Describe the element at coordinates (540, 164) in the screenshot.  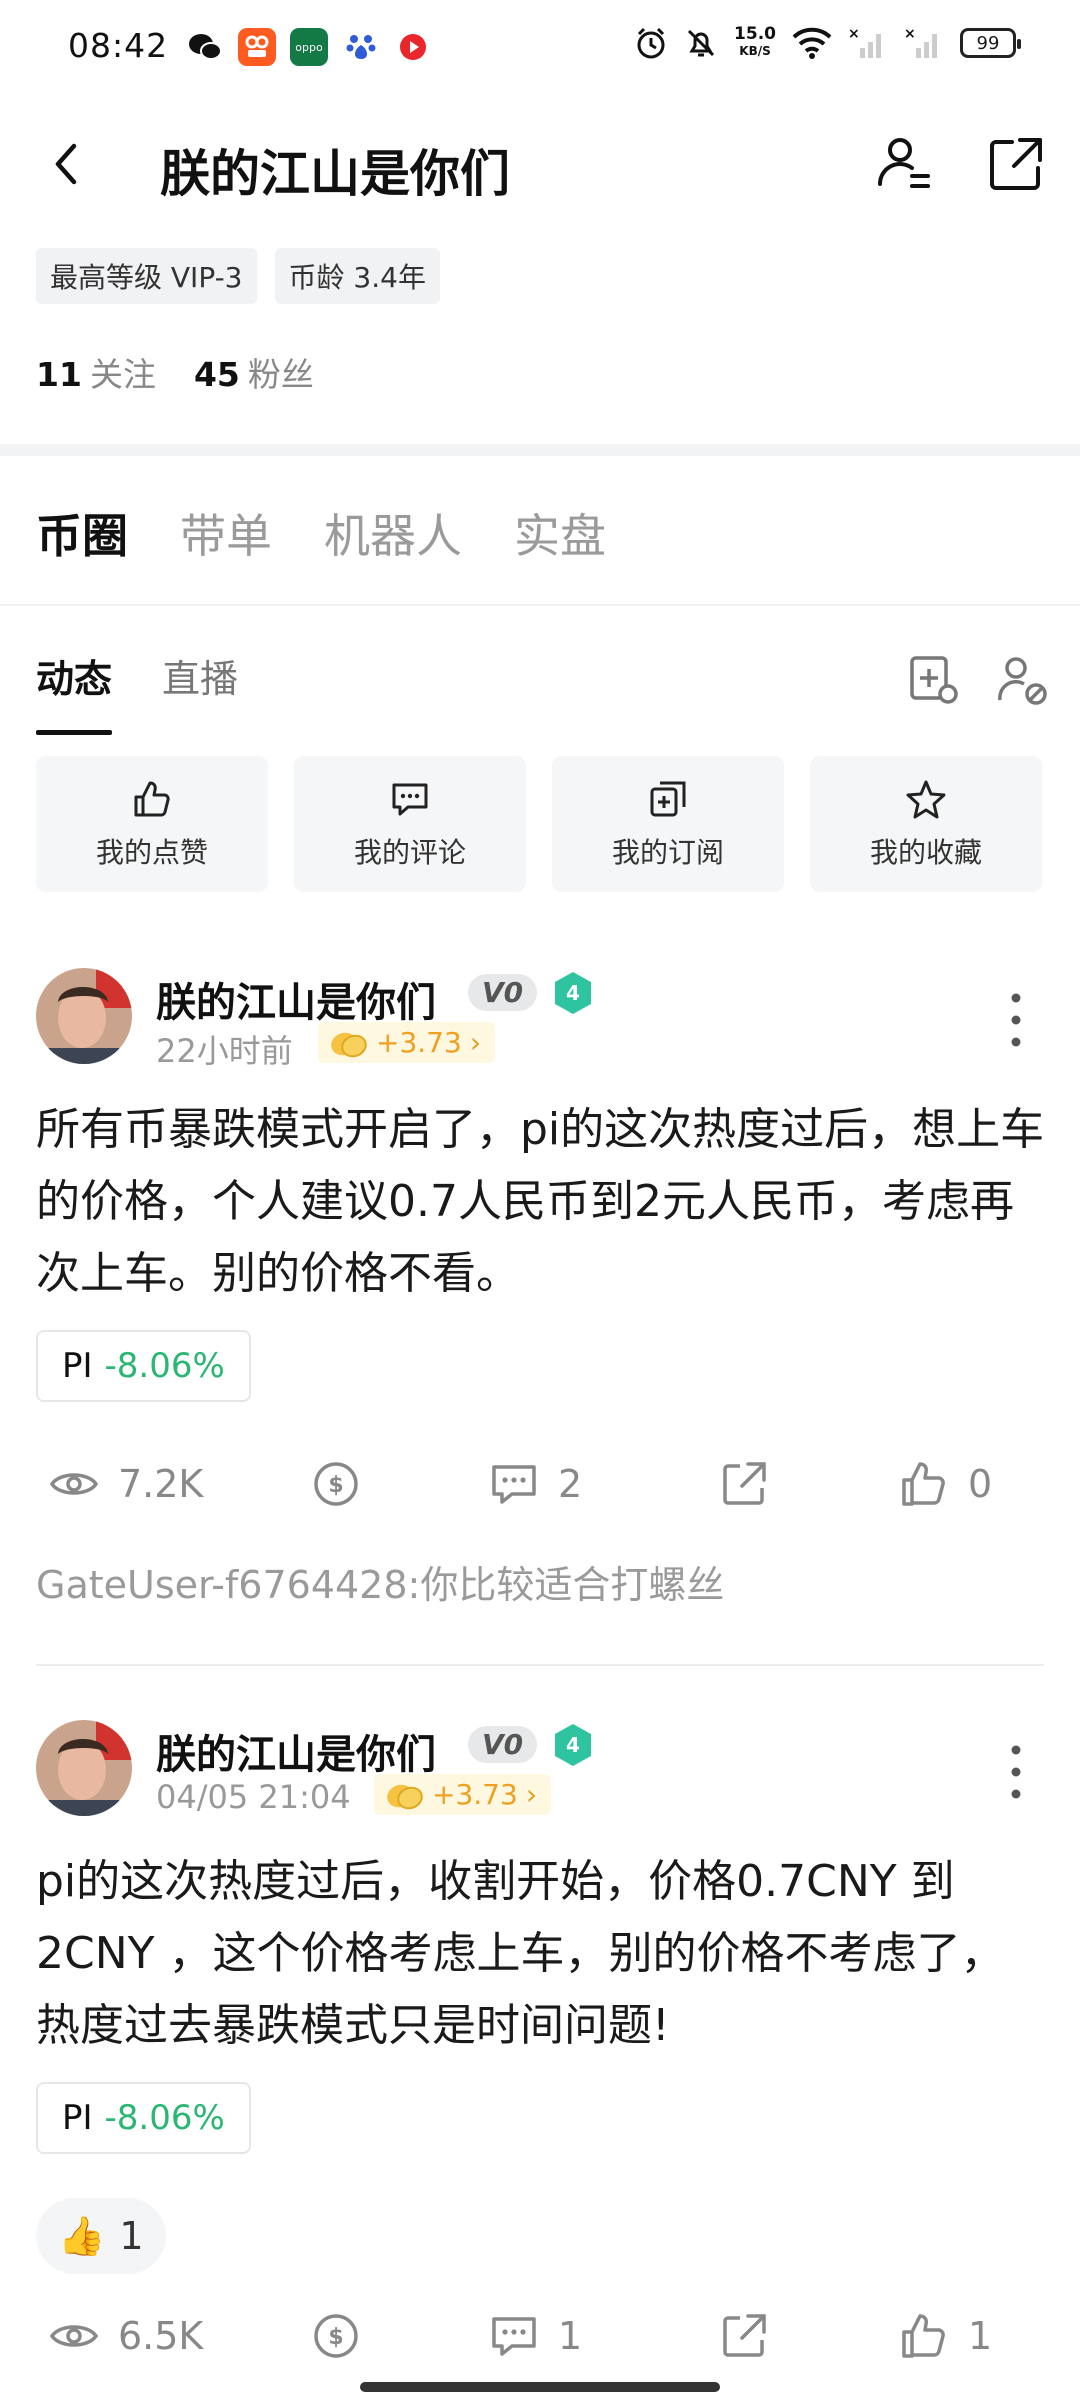
I see `top-app-bar: 朕的江山是你们` at that location.